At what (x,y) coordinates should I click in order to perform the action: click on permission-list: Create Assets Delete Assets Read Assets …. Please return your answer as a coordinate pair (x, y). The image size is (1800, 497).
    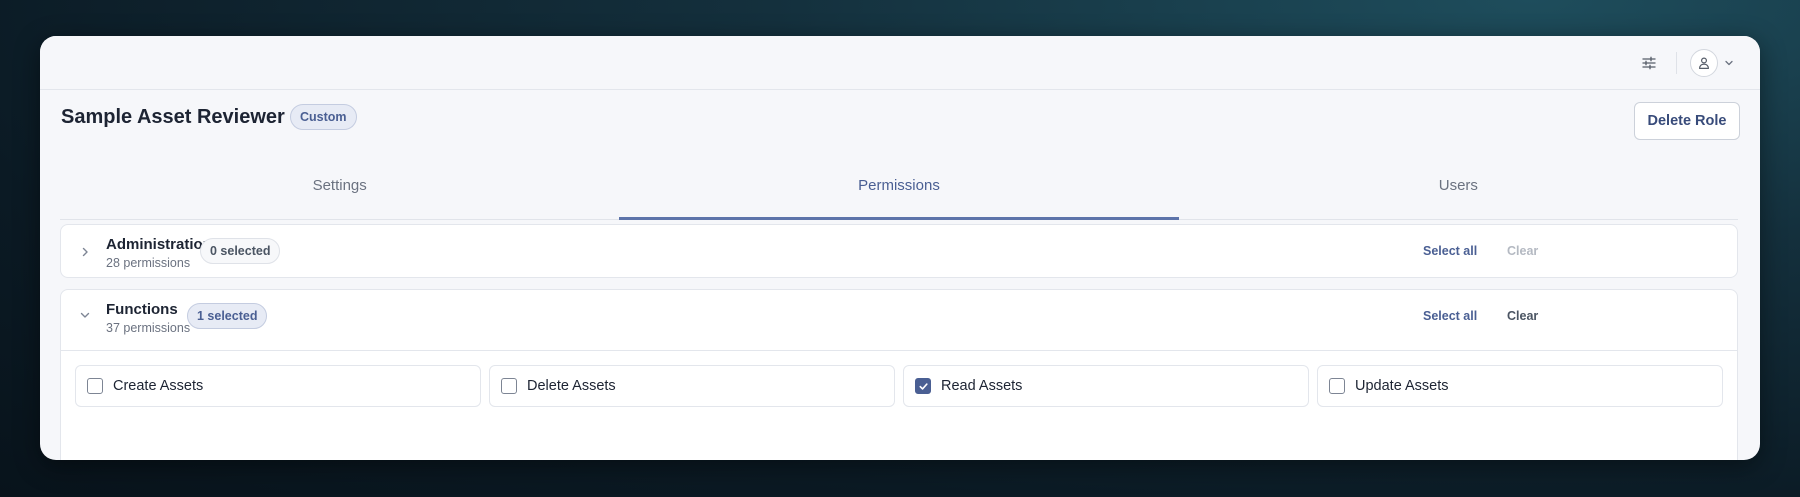
    Looking at the image, I should click on (899, 385).